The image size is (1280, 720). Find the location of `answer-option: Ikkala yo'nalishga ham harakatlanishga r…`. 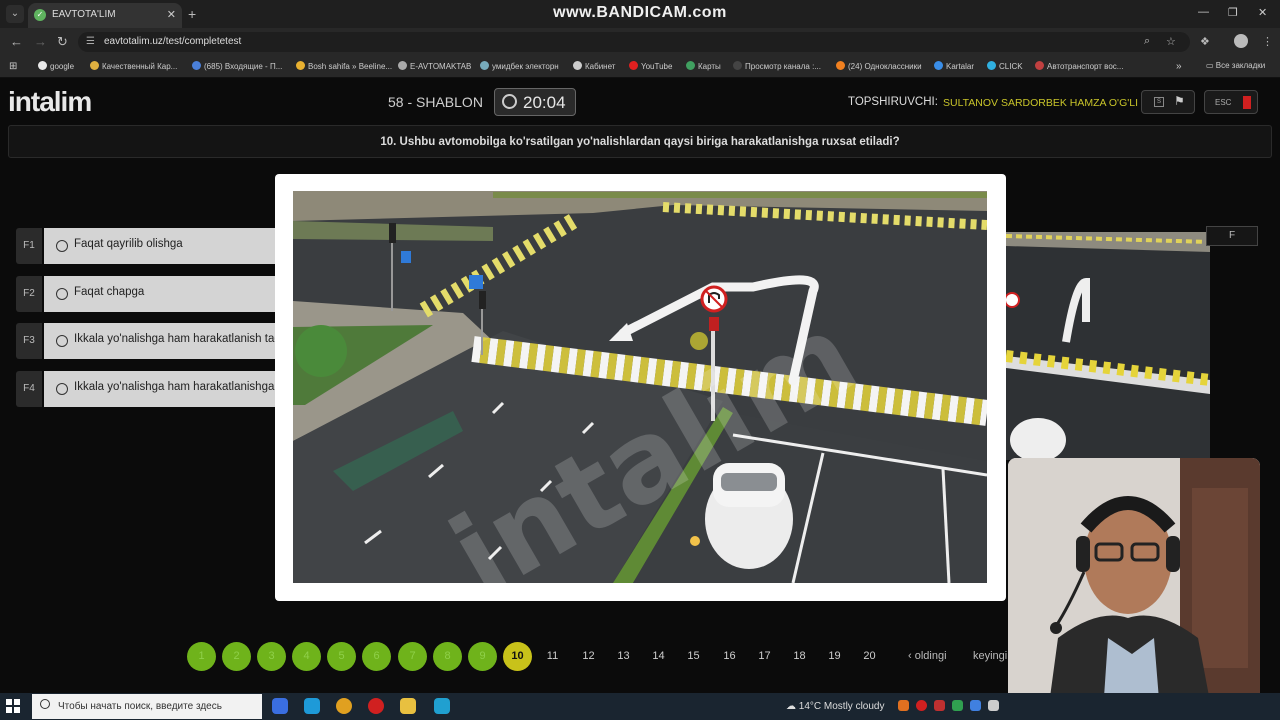

answer-option: Ikkala yo'nalishga ham harakatlanishga r… is located at coordinates (161, 389).